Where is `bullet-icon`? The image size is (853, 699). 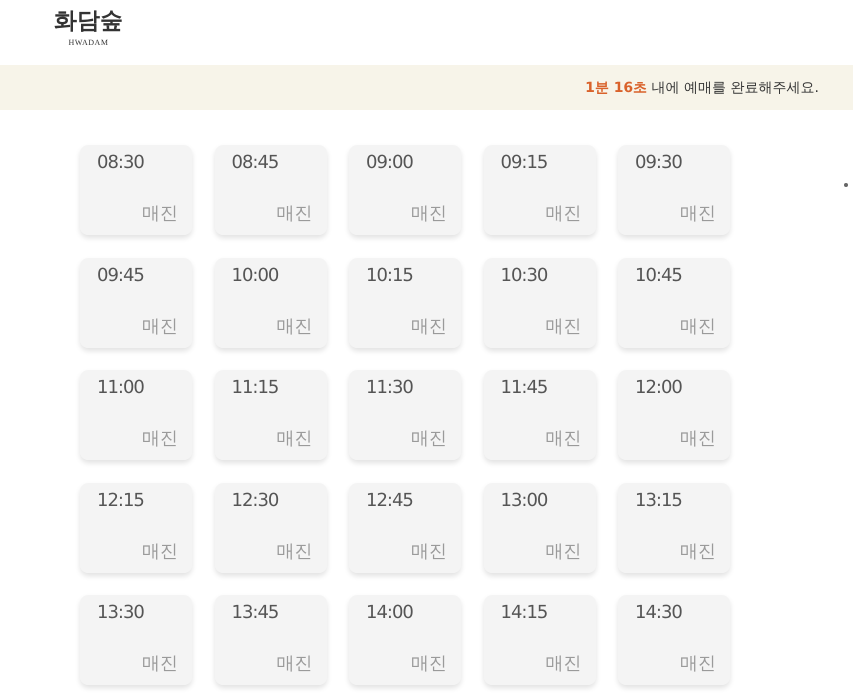 bullet-icon is located at coordinates (846, 185).